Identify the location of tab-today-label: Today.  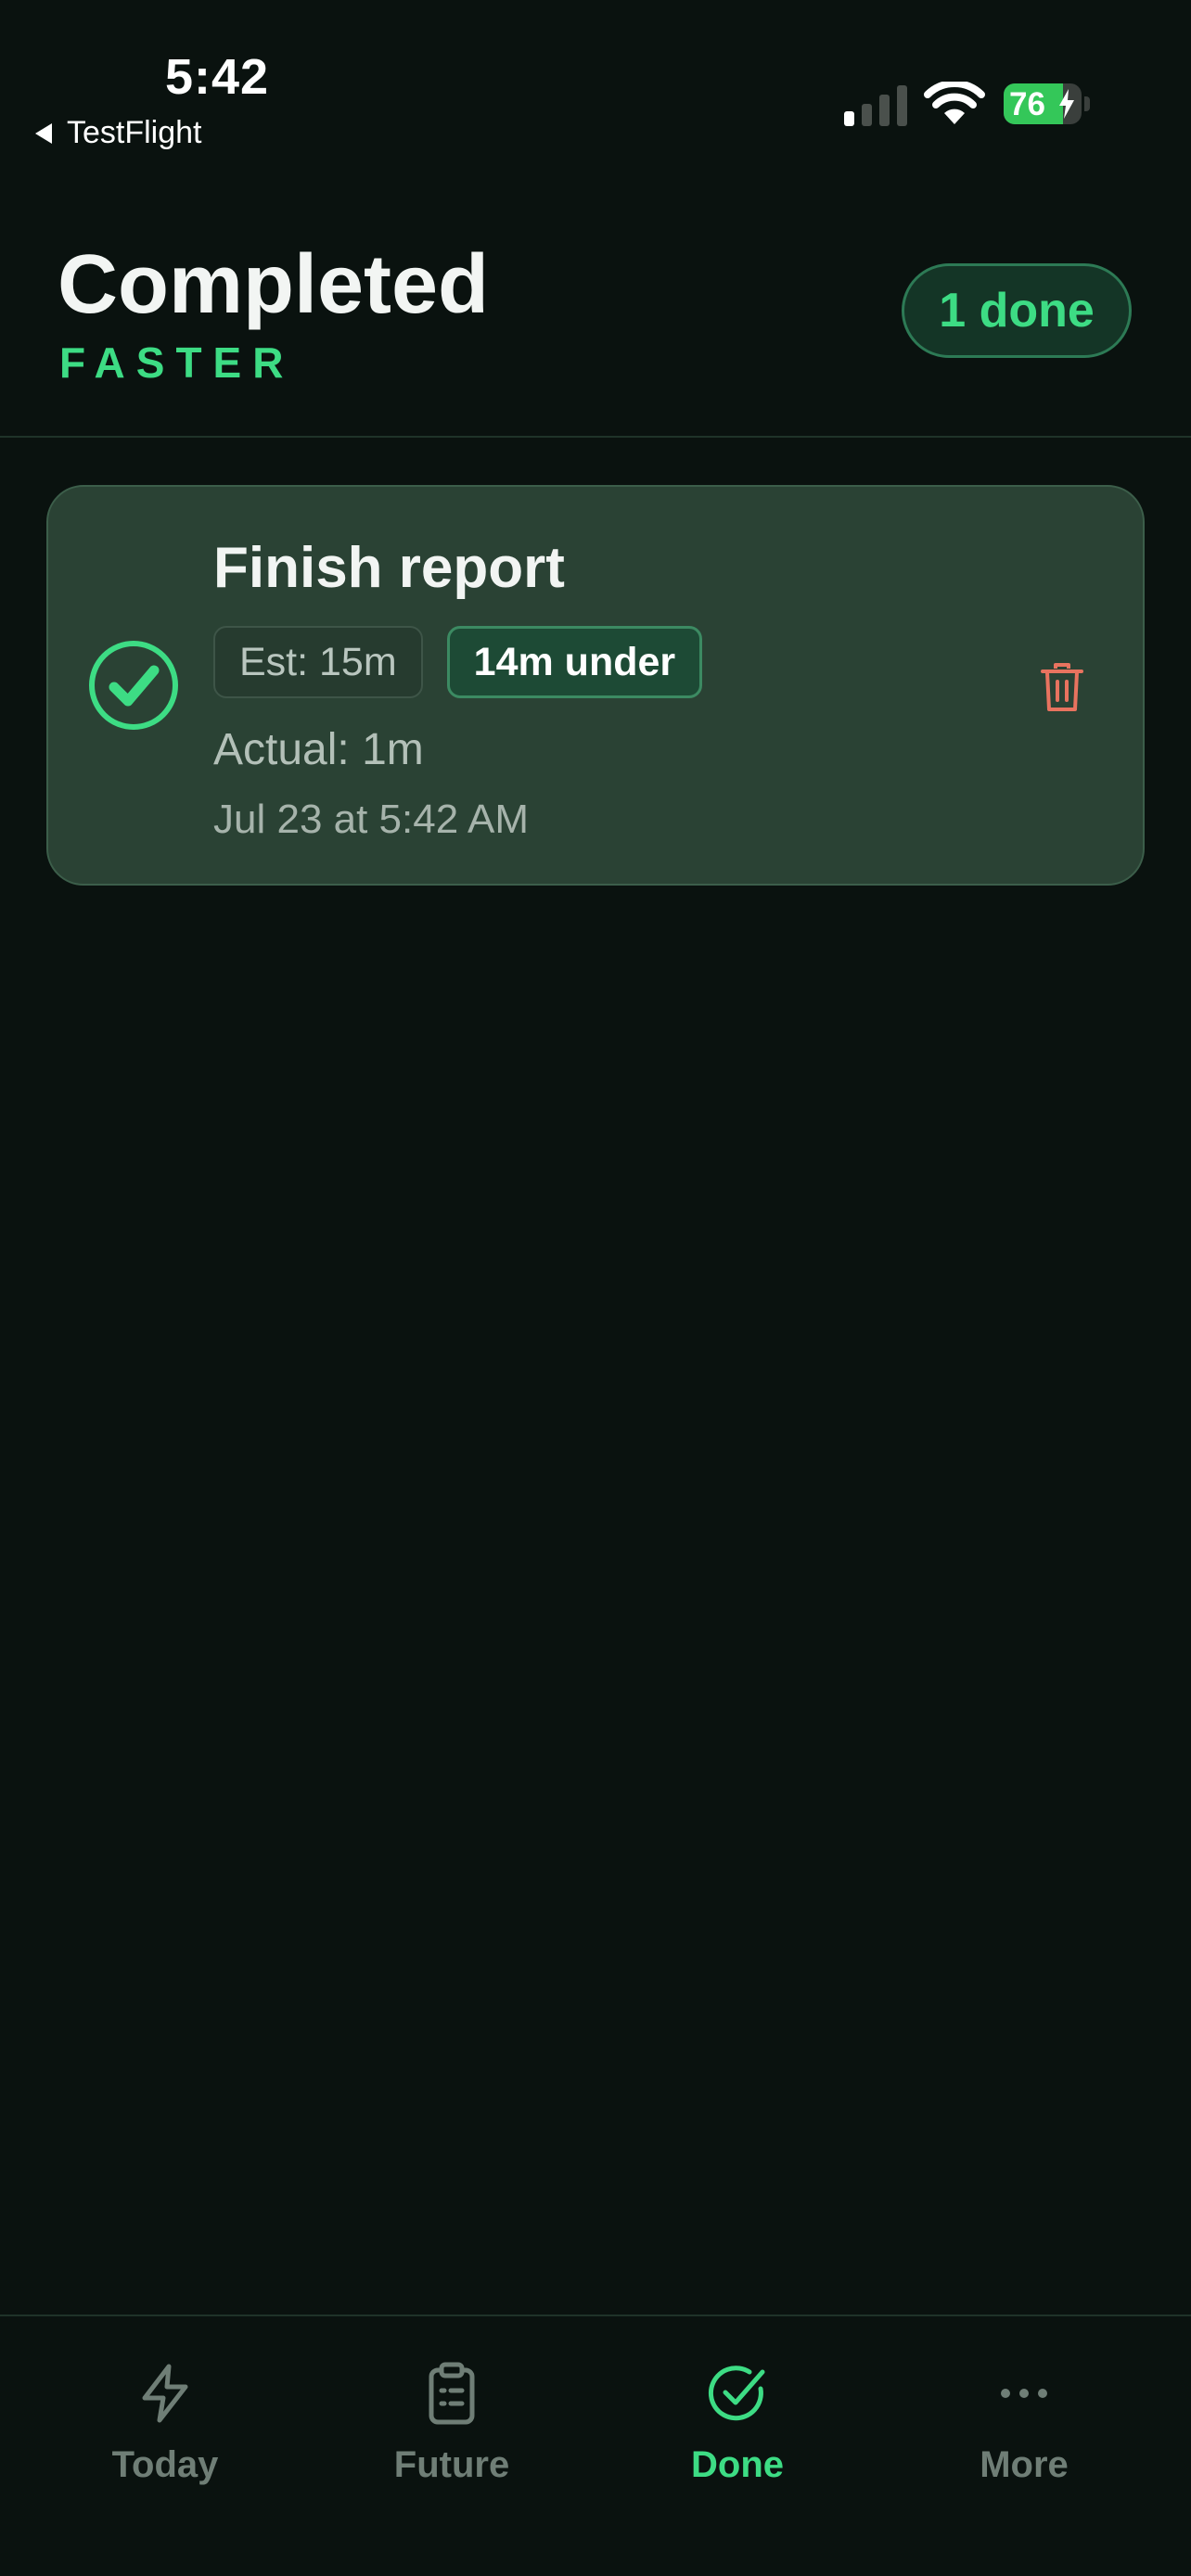
(165, 2464).